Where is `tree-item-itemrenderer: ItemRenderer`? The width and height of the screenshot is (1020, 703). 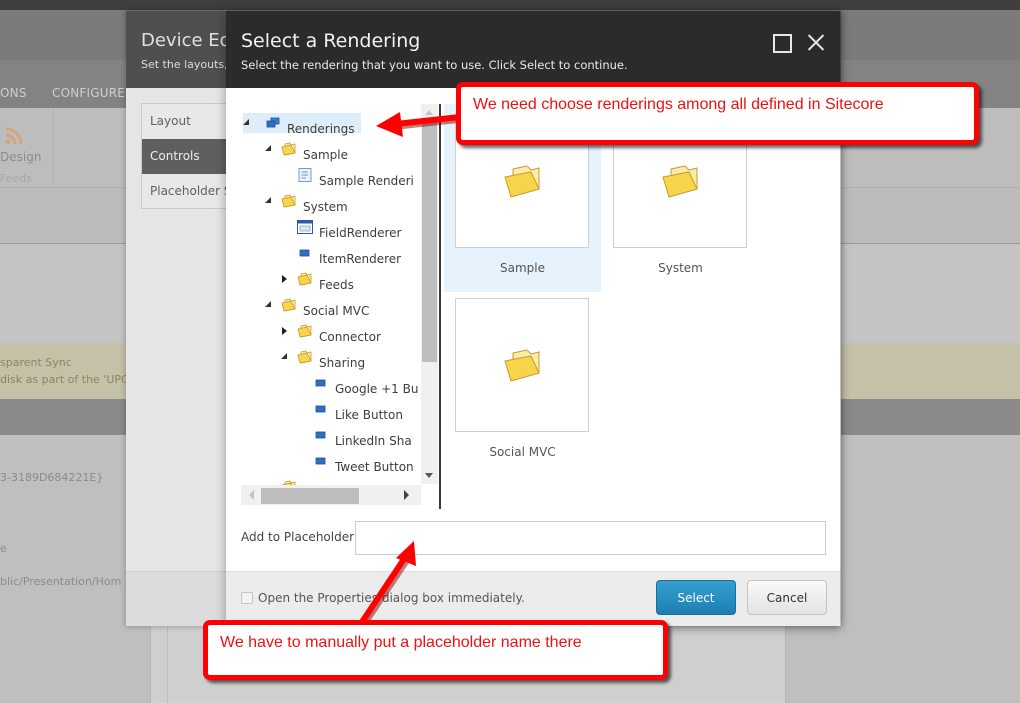 tree-item-itemrenderer: ItemRenderer is located at coordinates (341, 254).